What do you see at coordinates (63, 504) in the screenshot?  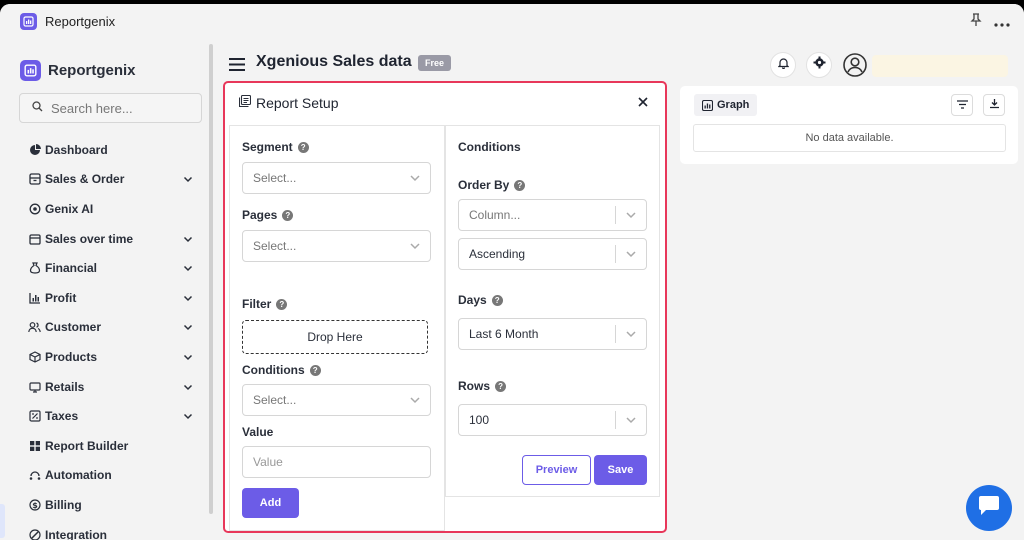 I see `sidebar-item-label: Billing` at bounding box center [63, 504].